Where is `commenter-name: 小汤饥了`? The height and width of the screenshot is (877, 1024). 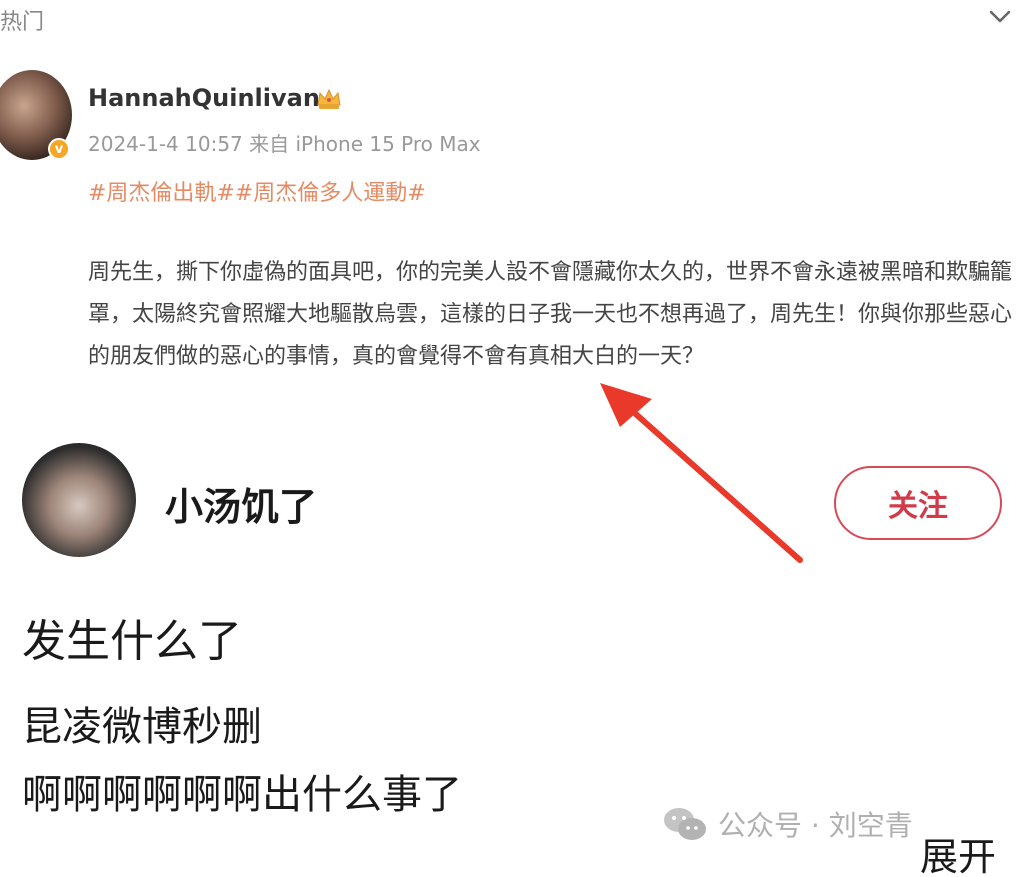
commenter-name: 小汤饥了 is located at coordinates (241, 503).